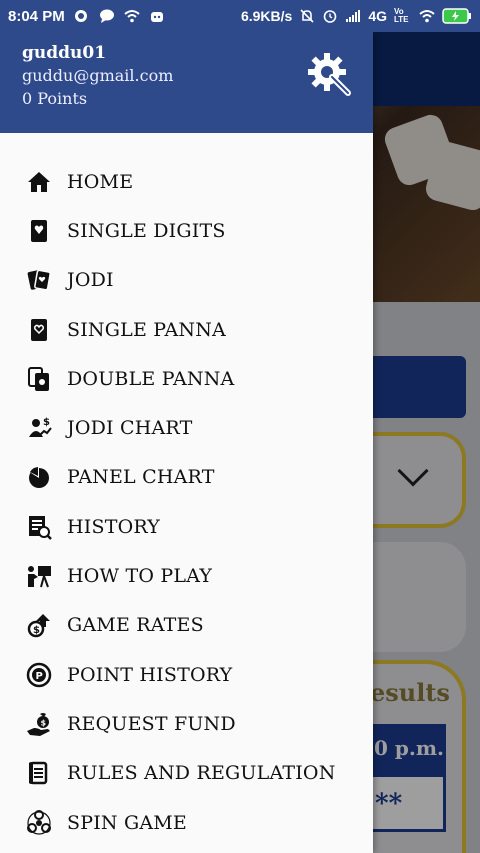  What do you see at coordinates (36, 16) in the screenshot?
I see `status-time: 8:04 PM` at bounding box center [36, 16].